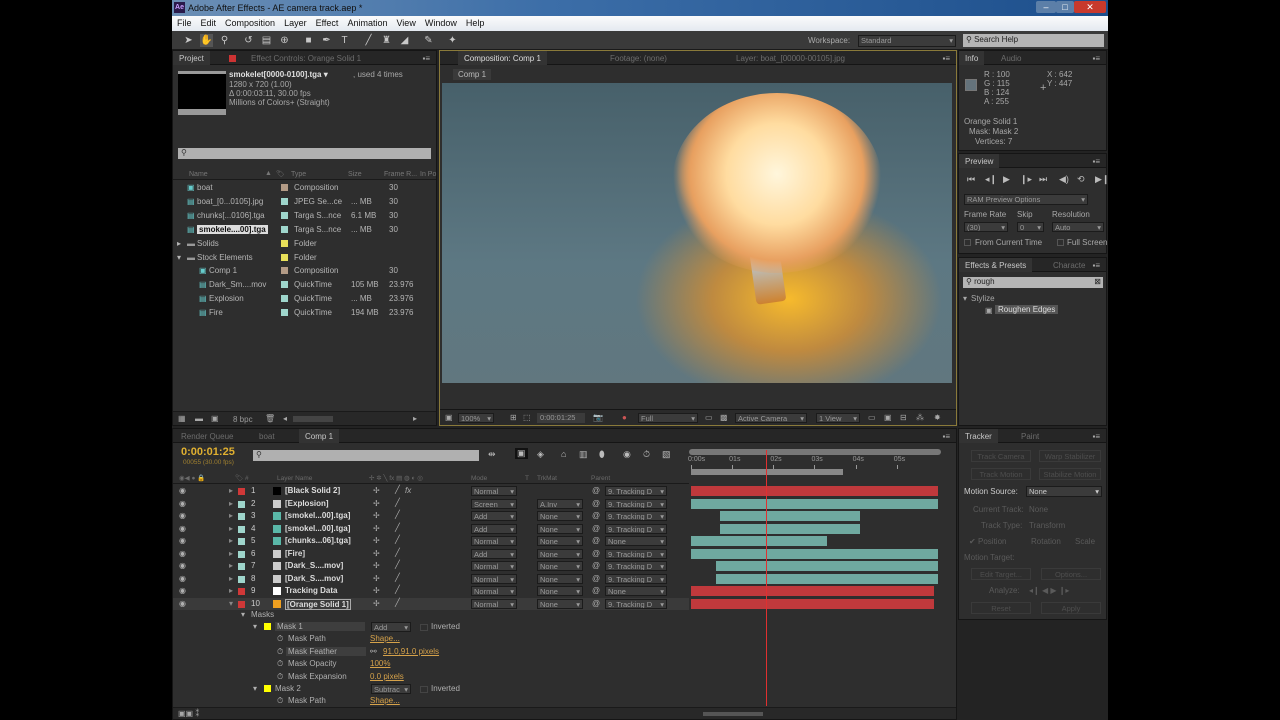 The width and height of the screenshot is (1280, 720). Describe the element at coordinates (903, 417) in the screenshot. I see `timeline-icon: ⊟` at that location.